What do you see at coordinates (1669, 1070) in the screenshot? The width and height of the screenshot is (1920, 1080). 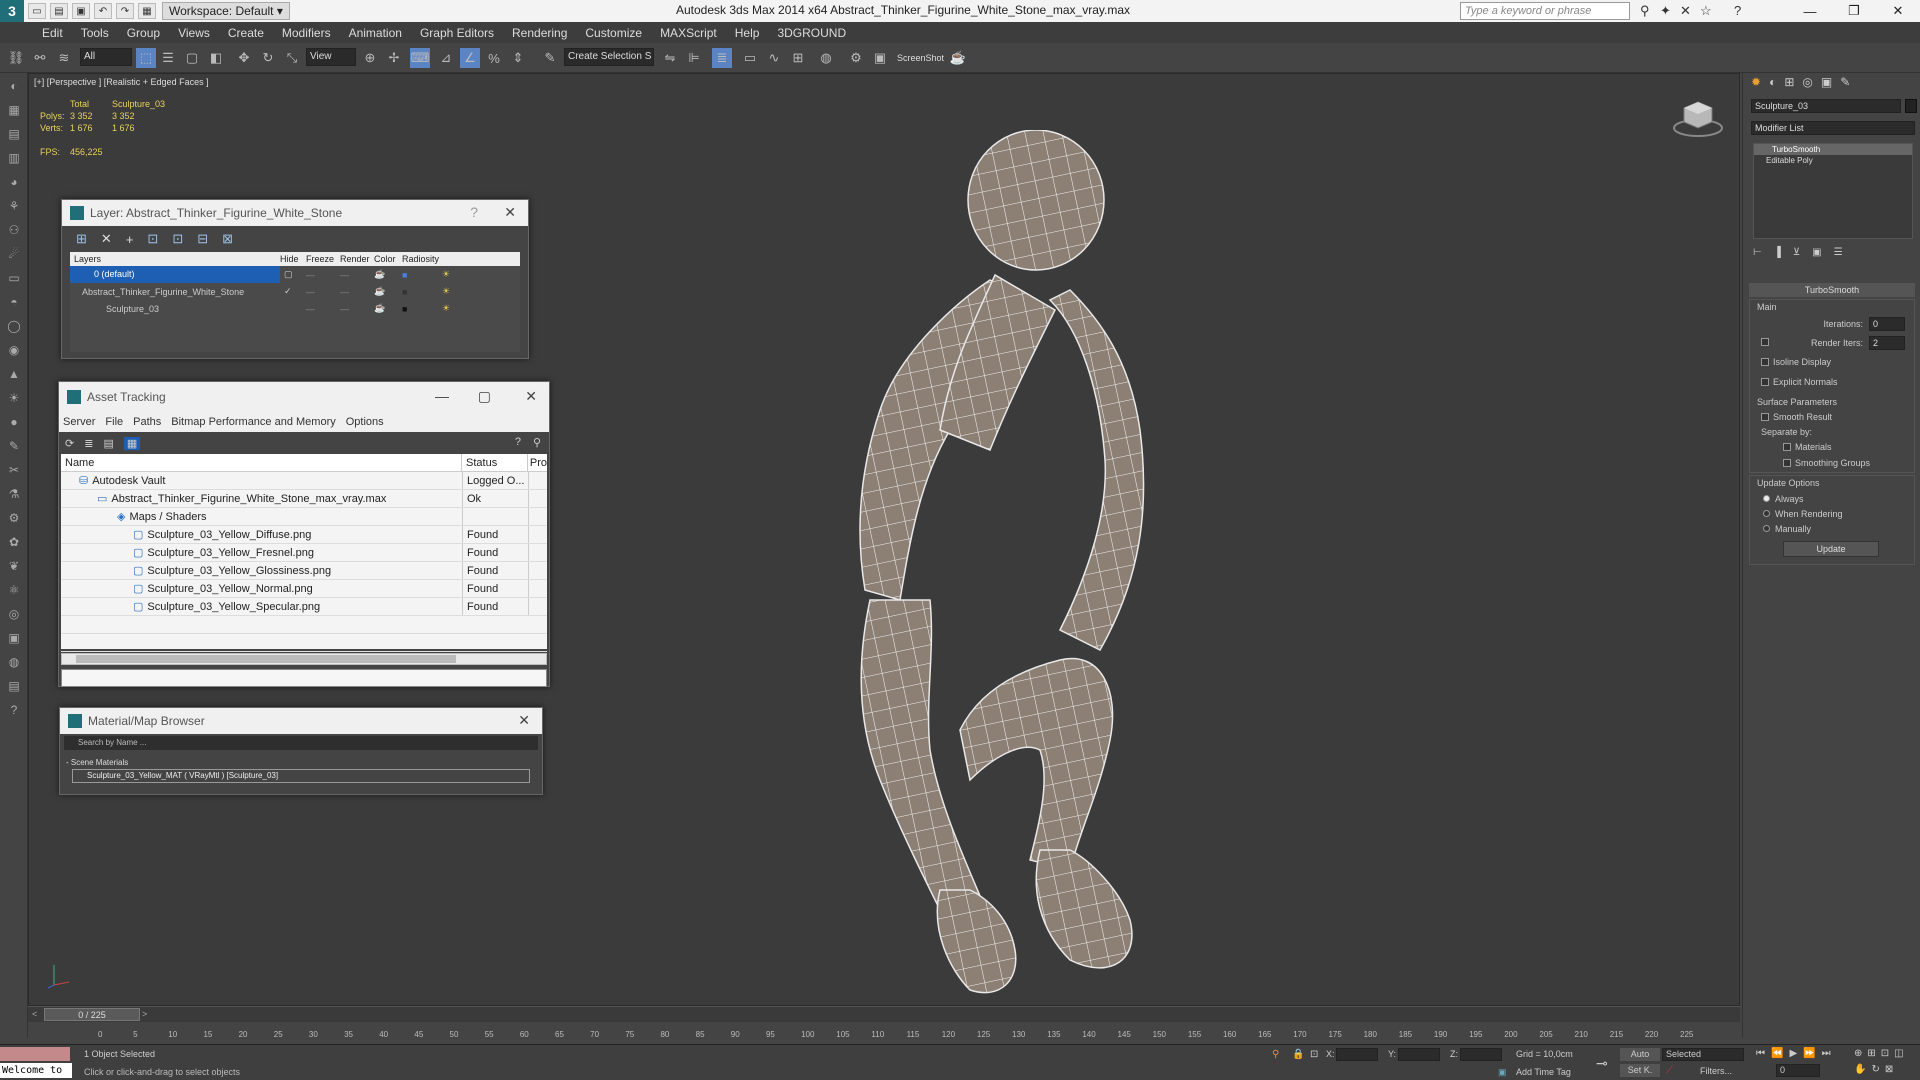 I see `set-key-icon: ⟋` at bounding box center [1669, 1070].